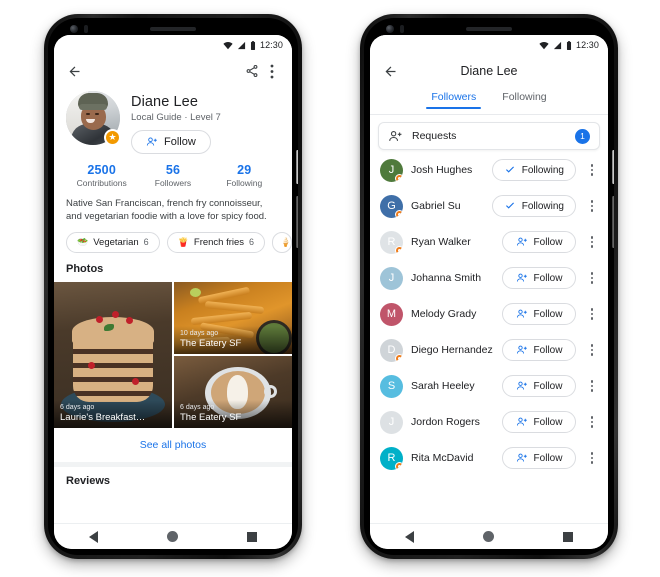  What do you see at coordinates (489, 170) in the screenshot?
I see `follower-row: J Josh Hughes Following` at bounding box center [489, 170].